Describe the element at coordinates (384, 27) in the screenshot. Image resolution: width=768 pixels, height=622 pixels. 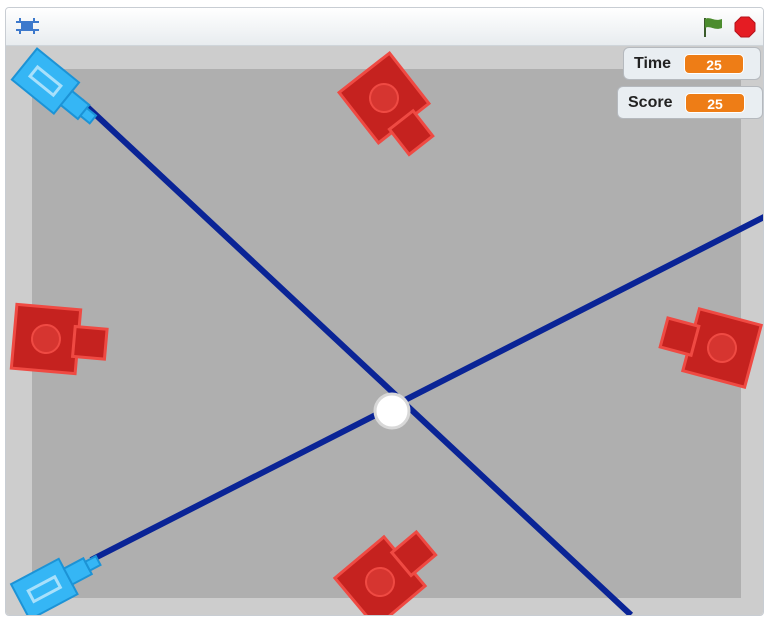
I see `player-toolbar` at that location.